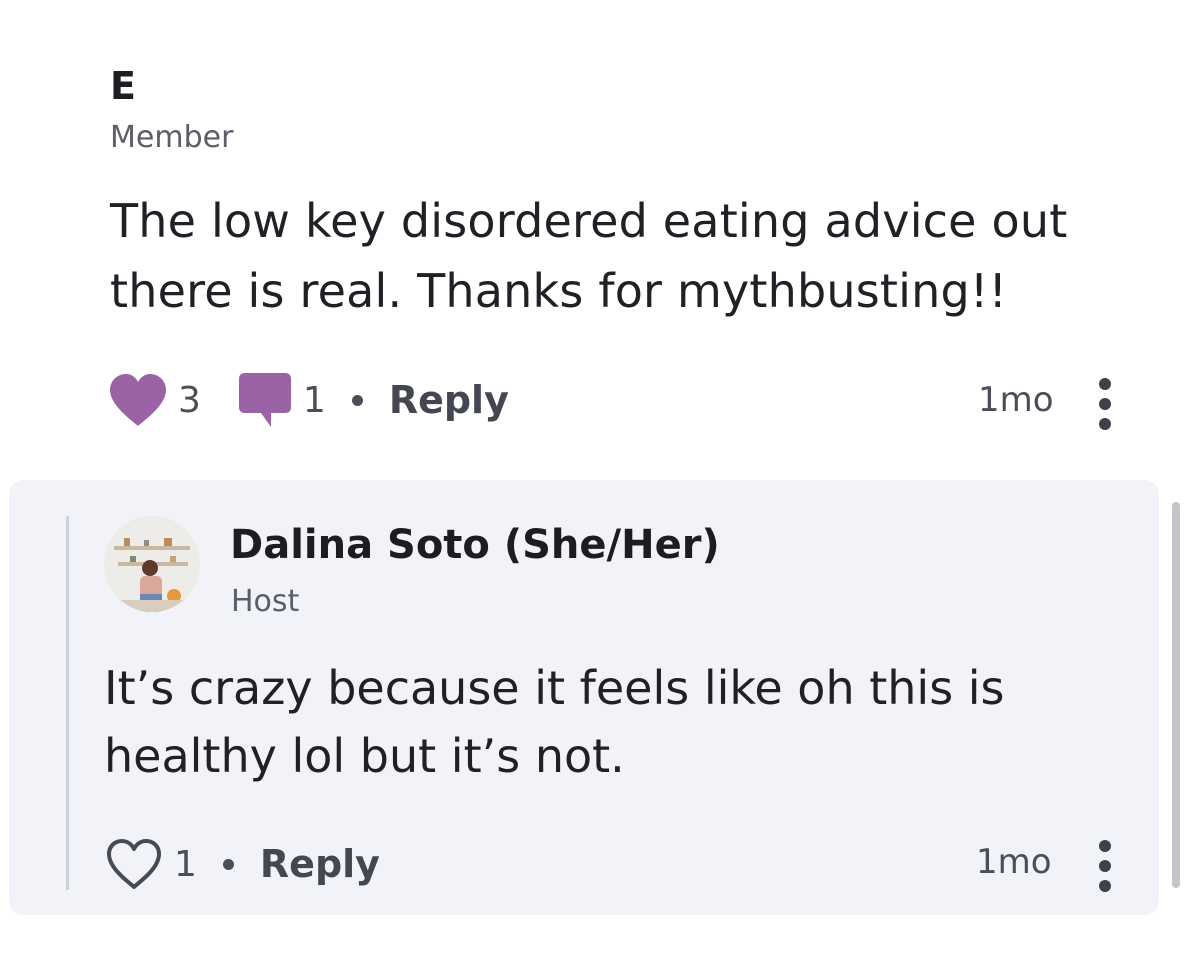 The image size is (1190, 953). Describe the element at coordinates (189, 400) in the screenshot. I see `like-count: 3` at that location.